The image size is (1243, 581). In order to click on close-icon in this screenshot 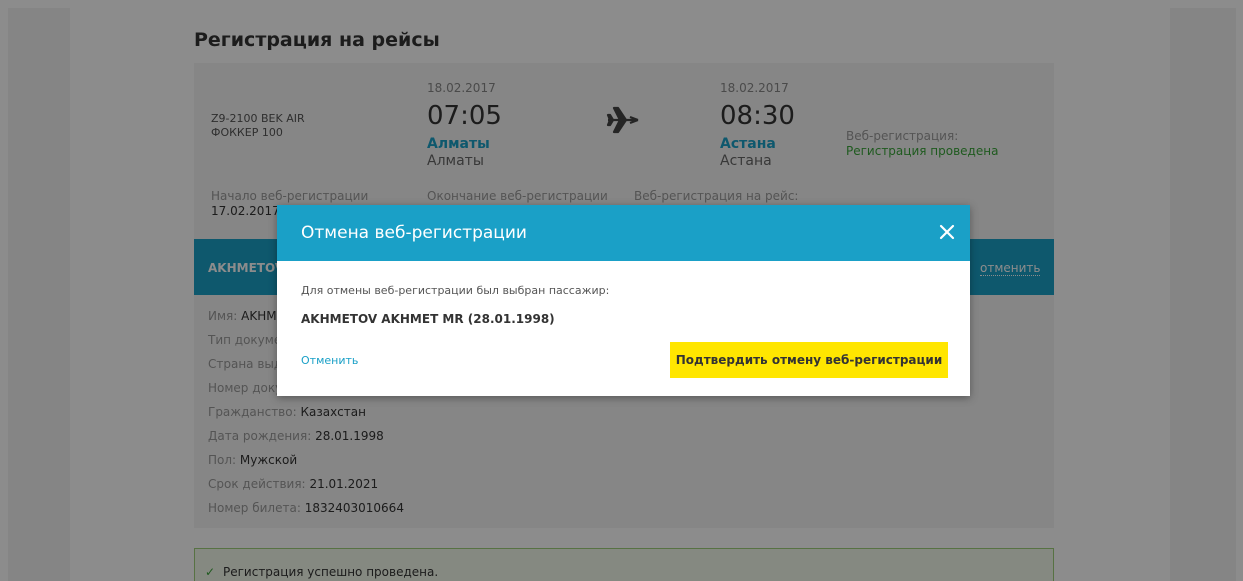, I will do `click(947, 232)`.